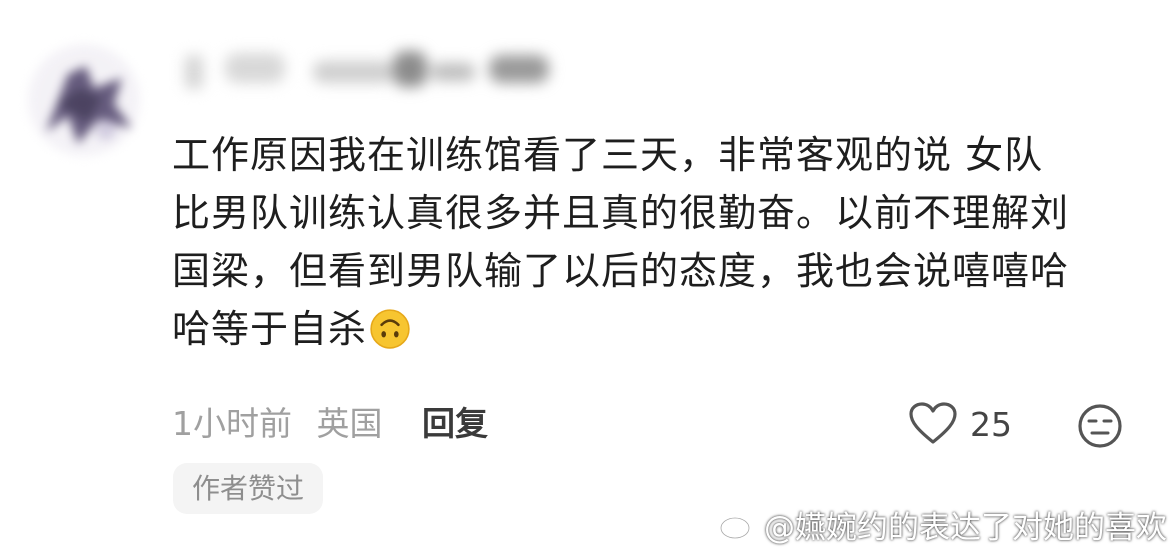 Image resolution: width=1173 pixels, height=551 pixels. I want to click on dislike-button, so click(1100, 426).